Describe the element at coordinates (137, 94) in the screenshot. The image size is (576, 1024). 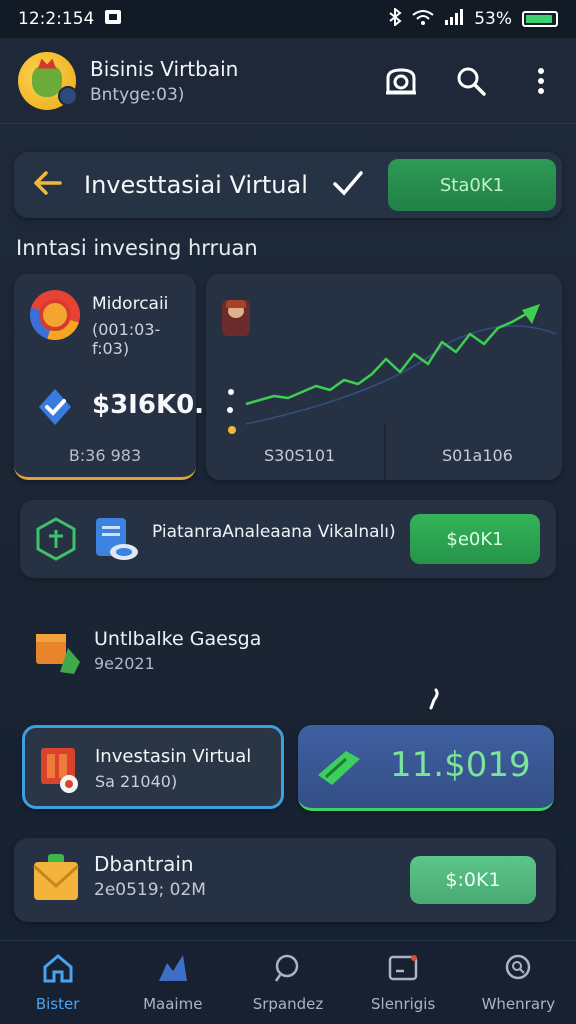
I see `app-subtitle: Bntyge:03)` at that location.